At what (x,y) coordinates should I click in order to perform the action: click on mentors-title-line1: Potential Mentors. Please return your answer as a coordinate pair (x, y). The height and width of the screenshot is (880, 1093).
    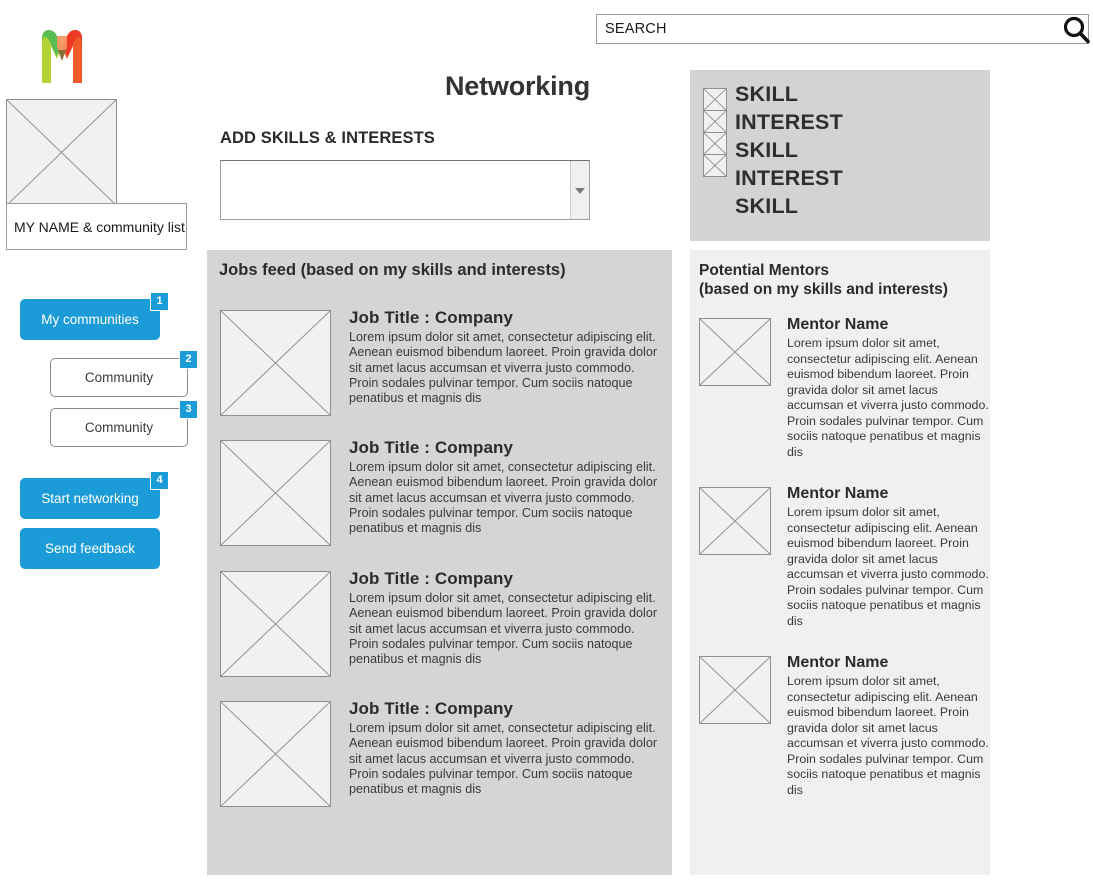
    Looking at the image, I should click on (764, 270).